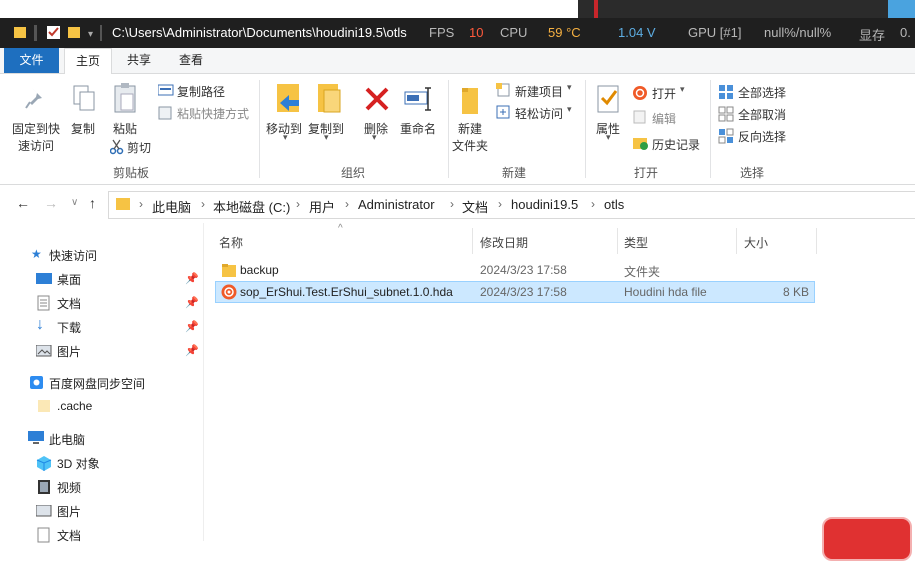 This screenshot has height=561, width=915. Describe the element at coordinates (69, 488) in the screenshot. I see `sidebar-label: 视频` at that location.